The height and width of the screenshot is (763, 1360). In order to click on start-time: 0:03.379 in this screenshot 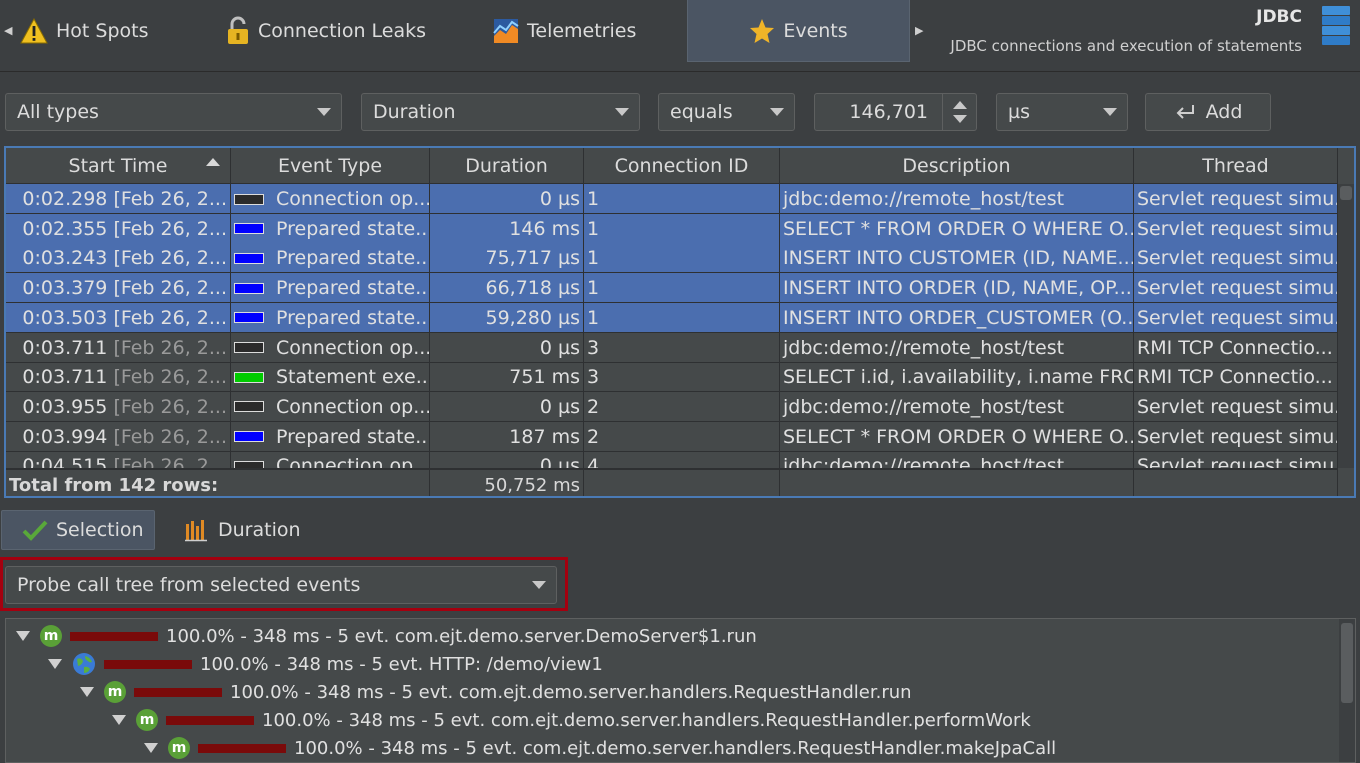, I will do `click(65, 288)`.